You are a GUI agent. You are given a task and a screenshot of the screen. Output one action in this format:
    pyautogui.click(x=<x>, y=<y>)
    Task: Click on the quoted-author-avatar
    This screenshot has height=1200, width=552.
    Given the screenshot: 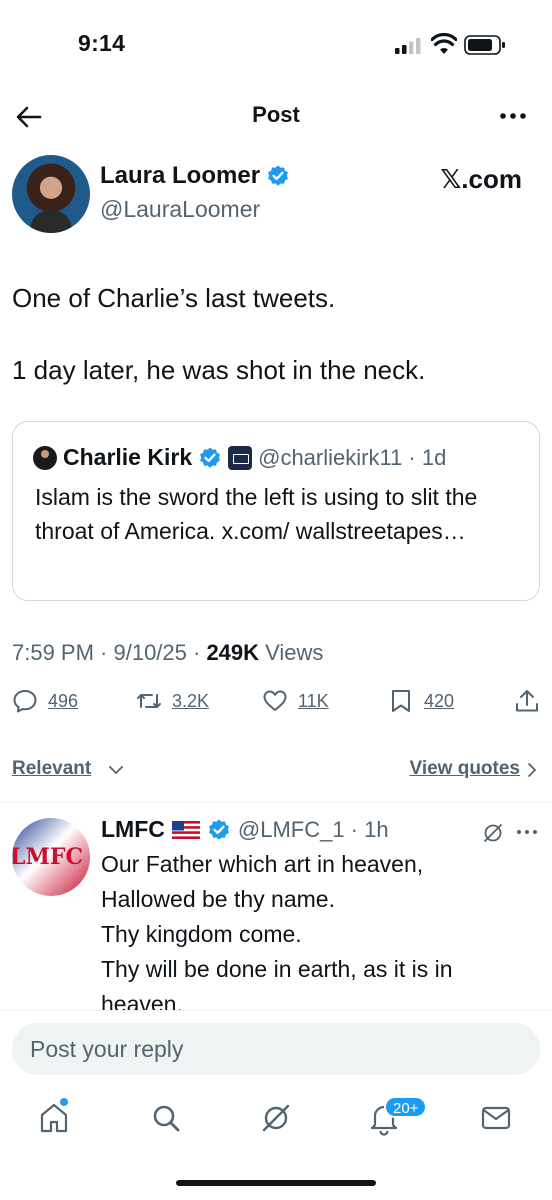 What is the action you would take?
    pyautogui.click(x=45, y=457)
    